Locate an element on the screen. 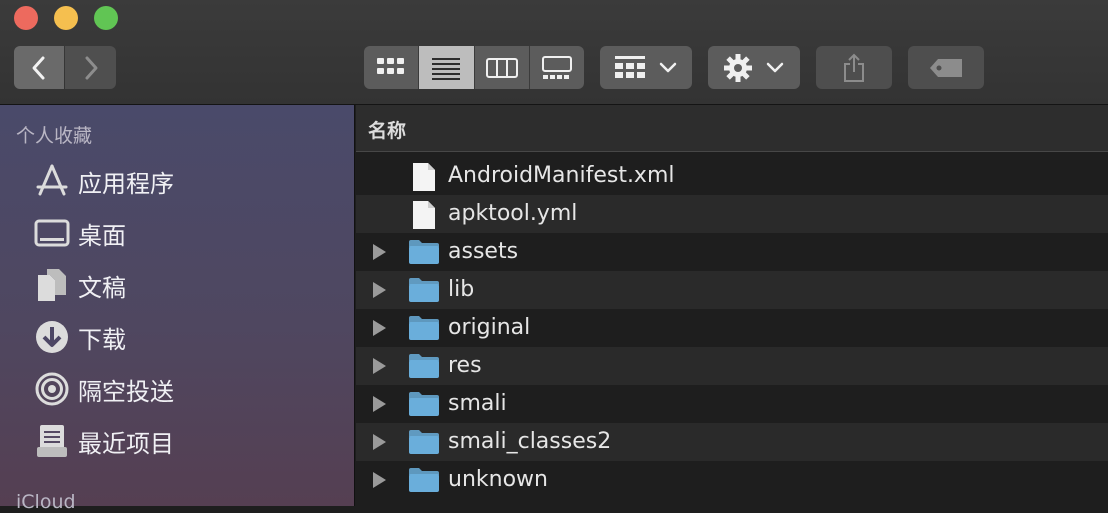  file-name: apktool.yml is located at coordinates (513, 213).